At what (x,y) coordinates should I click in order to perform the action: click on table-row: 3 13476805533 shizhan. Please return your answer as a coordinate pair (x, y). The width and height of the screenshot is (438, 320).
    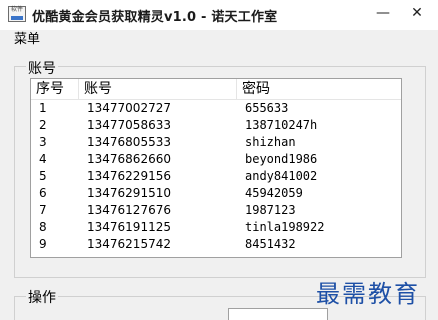
    Looking at the image, I should click on (216, 142).